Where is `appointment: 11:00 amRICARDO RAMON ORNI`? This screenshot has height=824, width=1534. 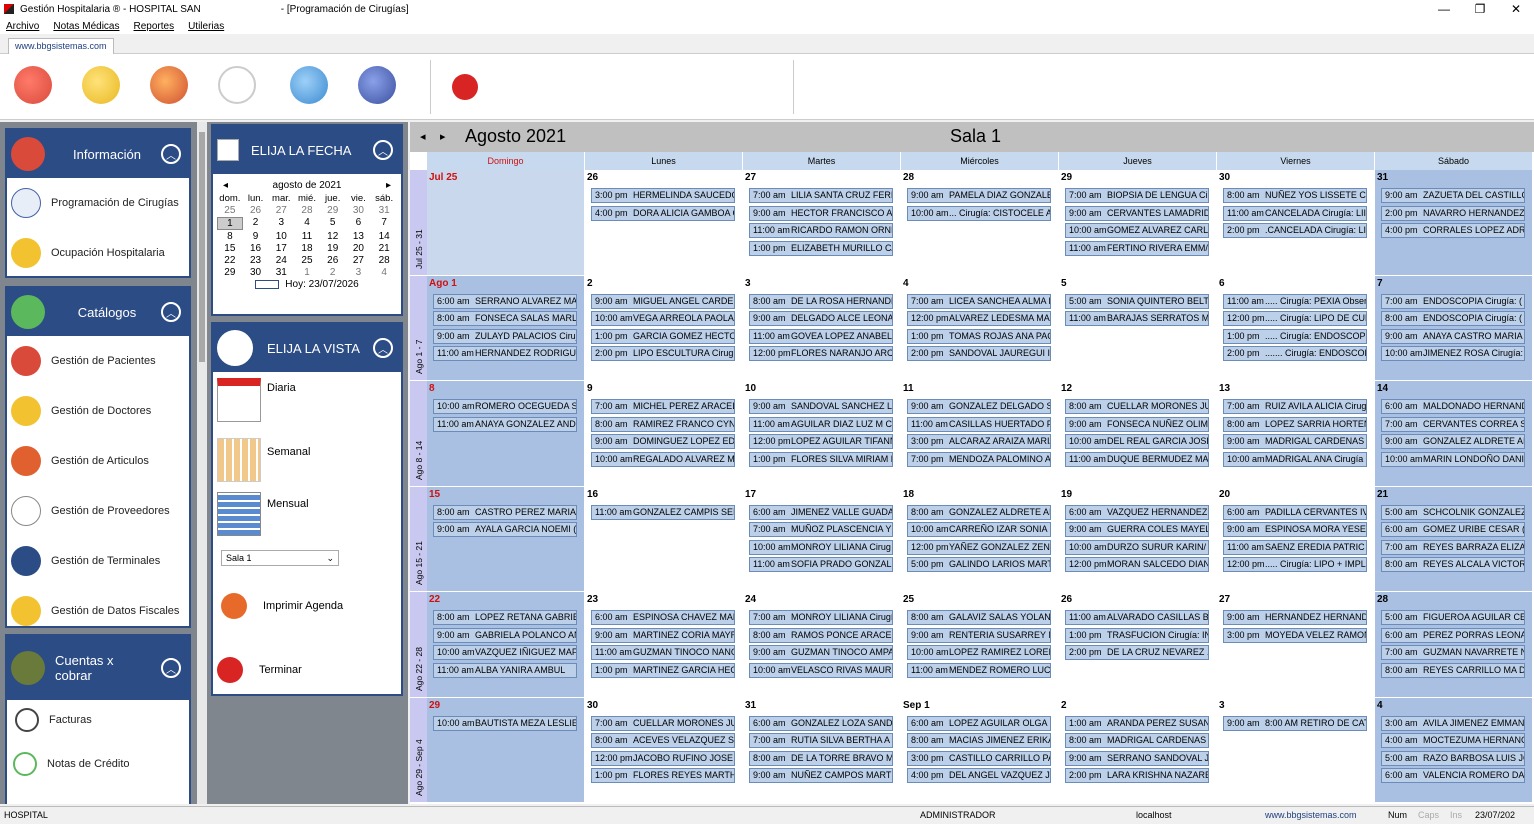
appointment: 11:00 amRICARDO RAMON ORNI is located at coordinates (821, 231).